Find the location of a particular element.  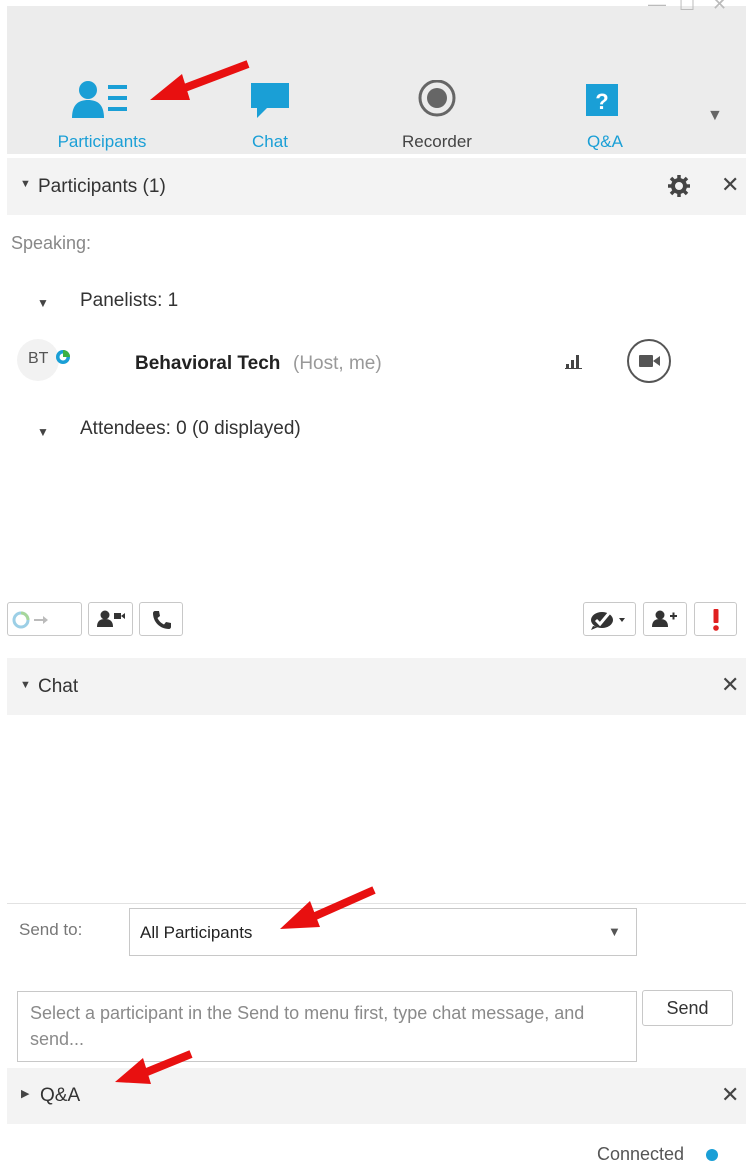

add-participant-button is located at coordinates (665, 619).